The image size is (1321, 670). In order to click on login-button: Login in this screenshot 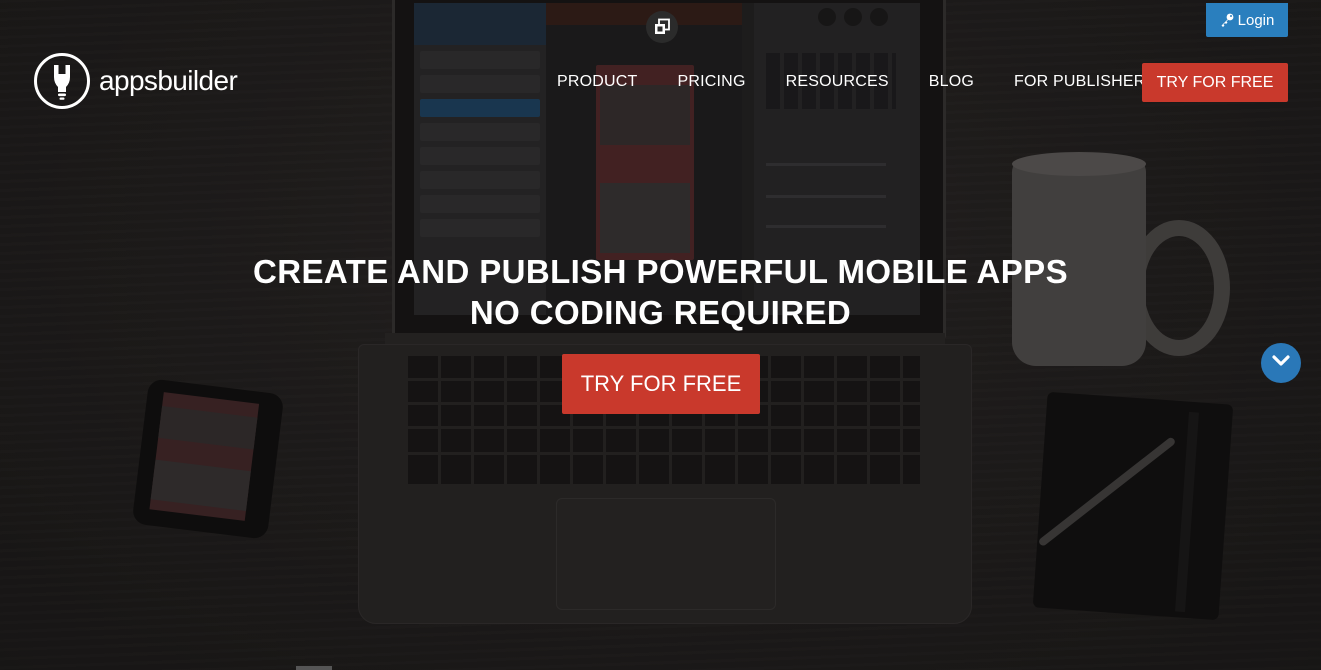, I will do `click(1247, 20)`.